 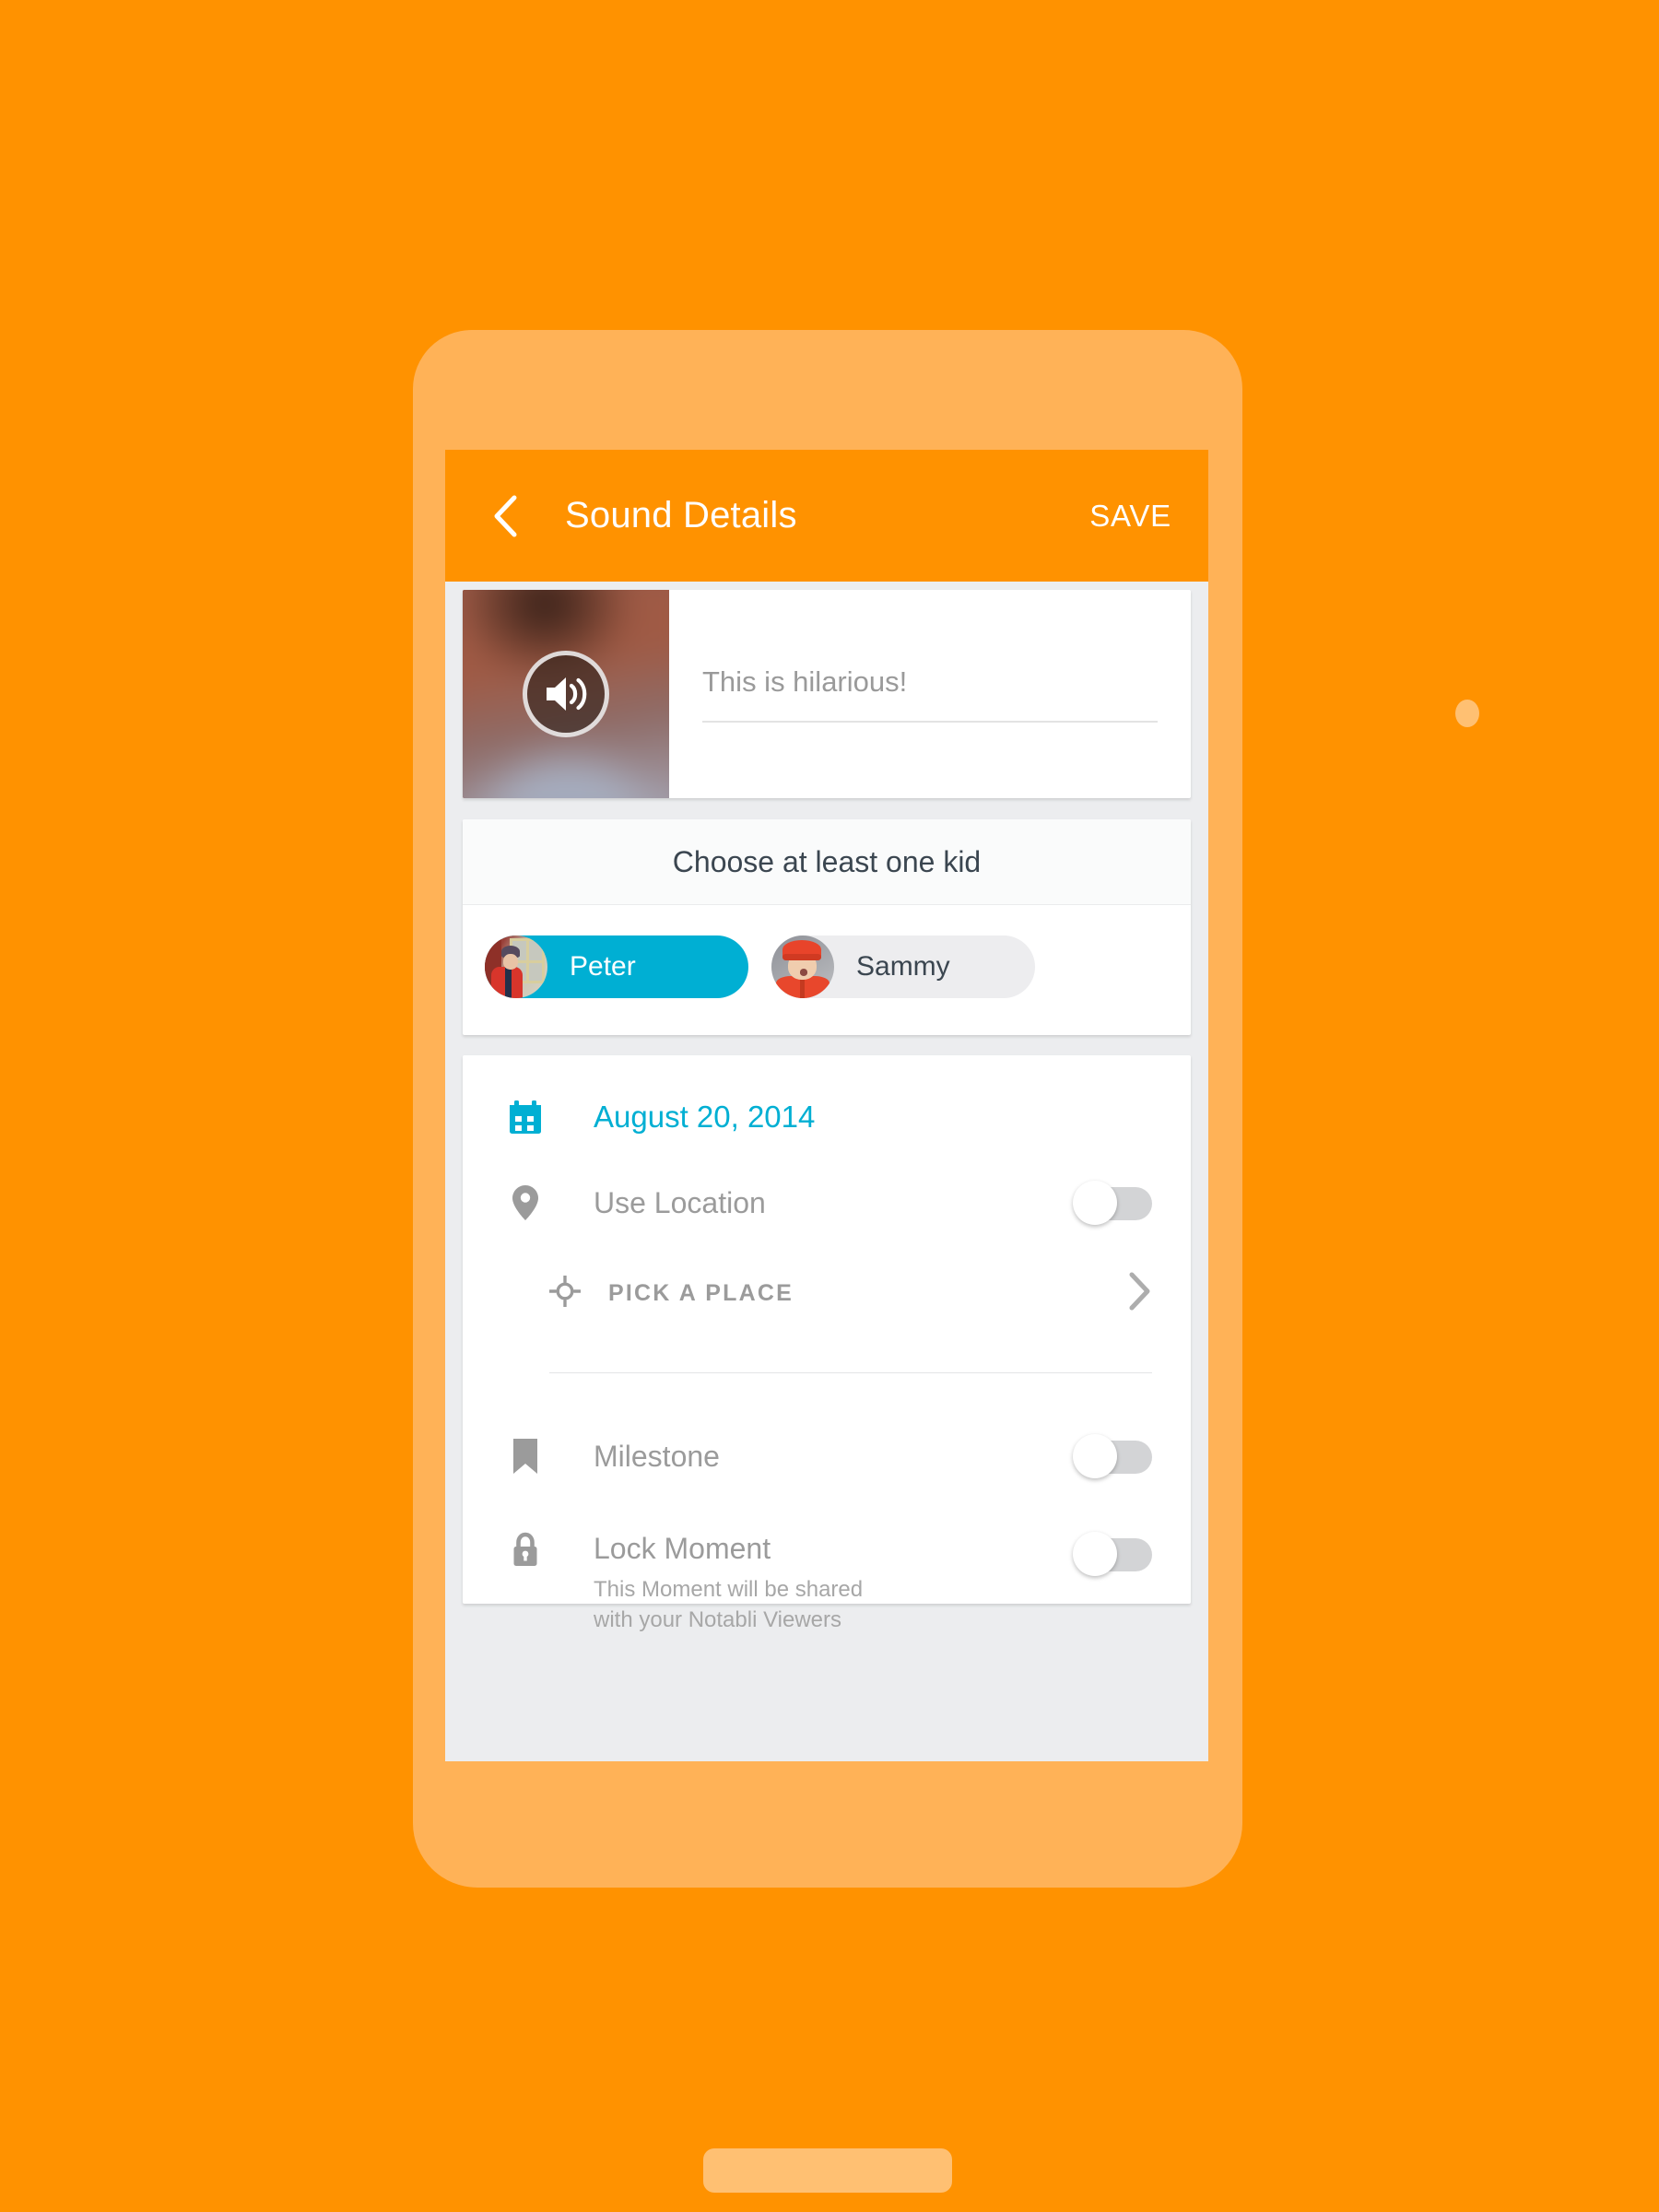 I want to click on chevron-right-icon, so click(x=1140, y=1293).